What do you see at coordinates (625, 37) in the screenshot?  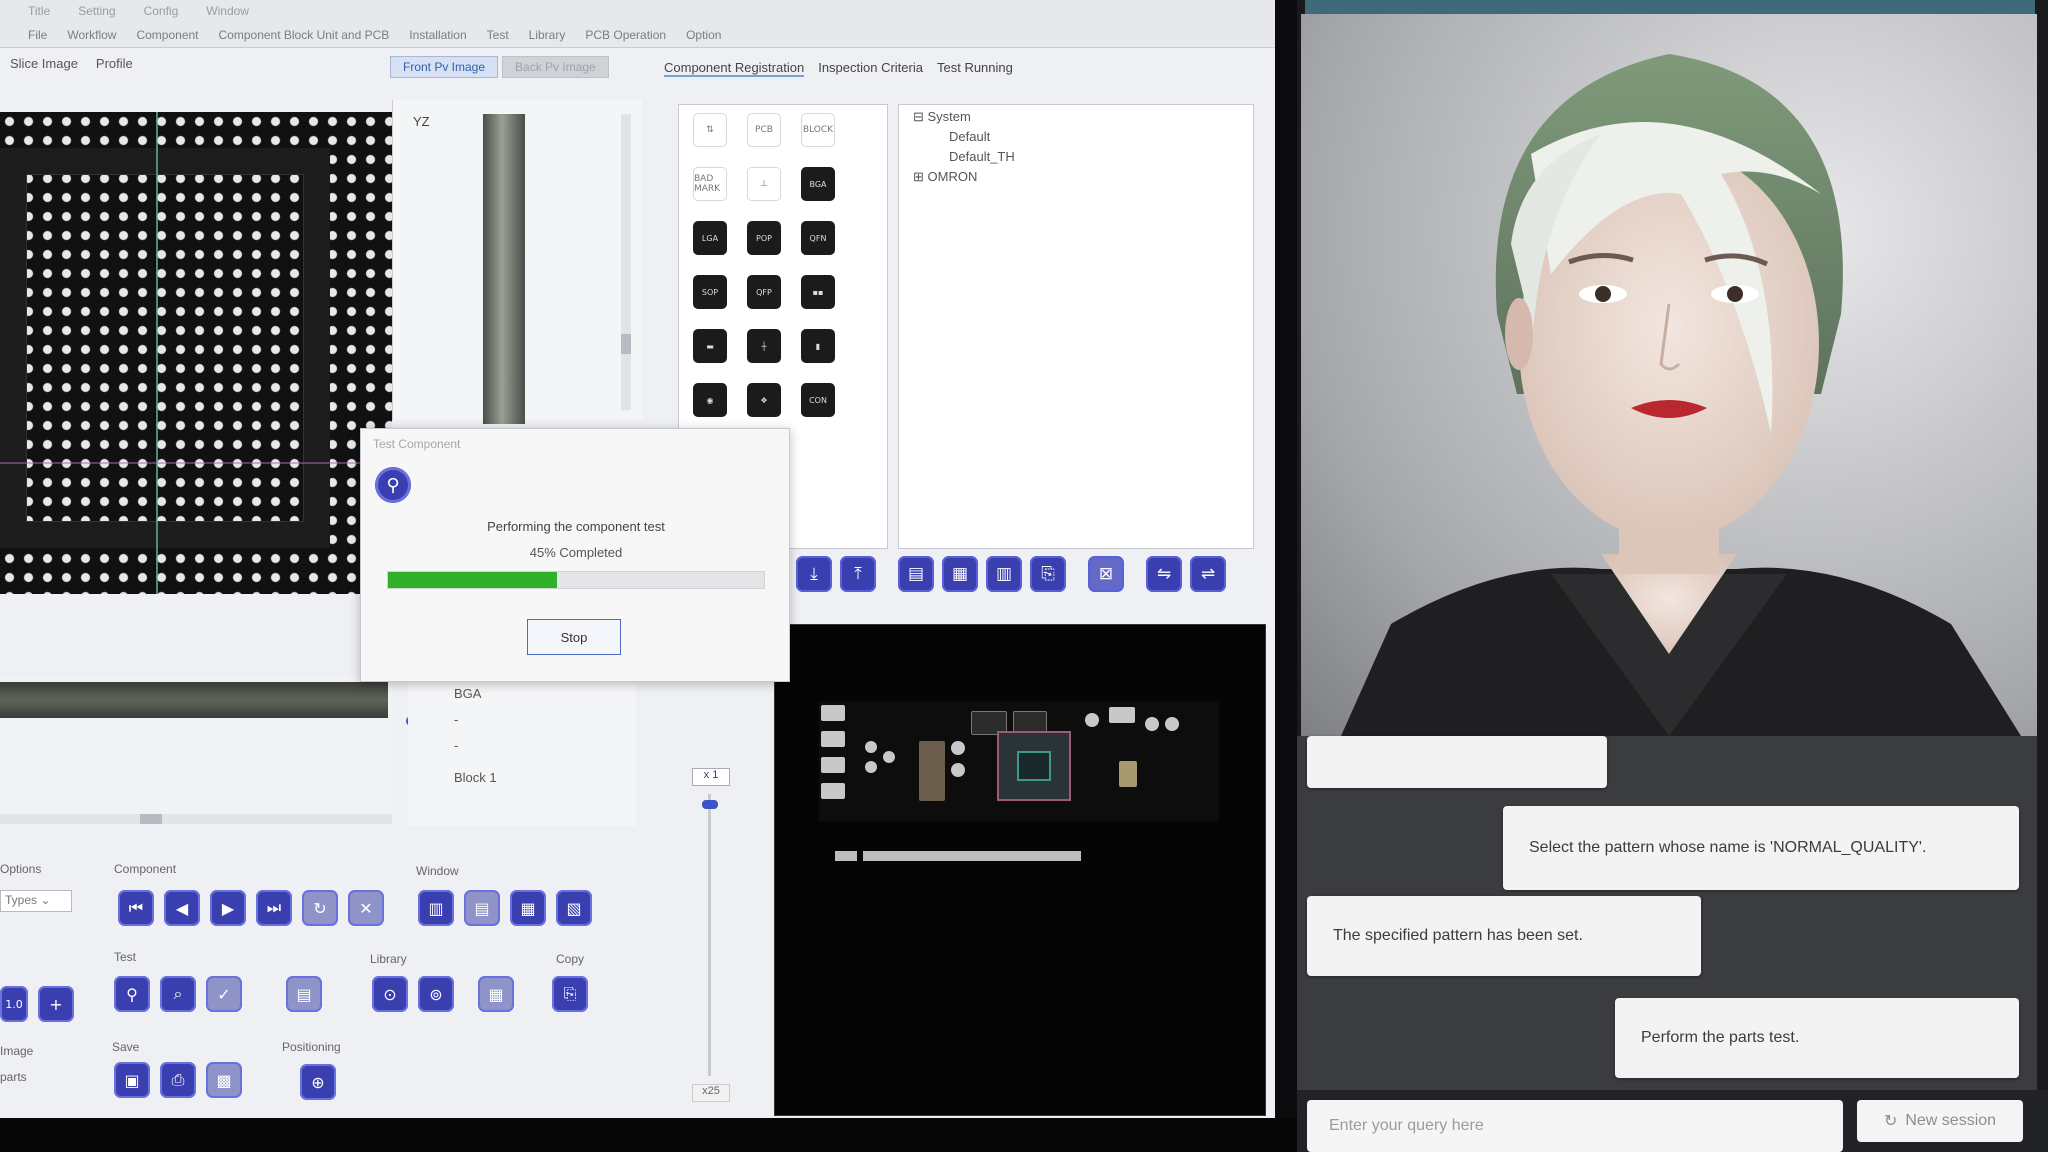 I see `menu-item-pcb-operation: PCB Operation` at bounding box center [625, 37].